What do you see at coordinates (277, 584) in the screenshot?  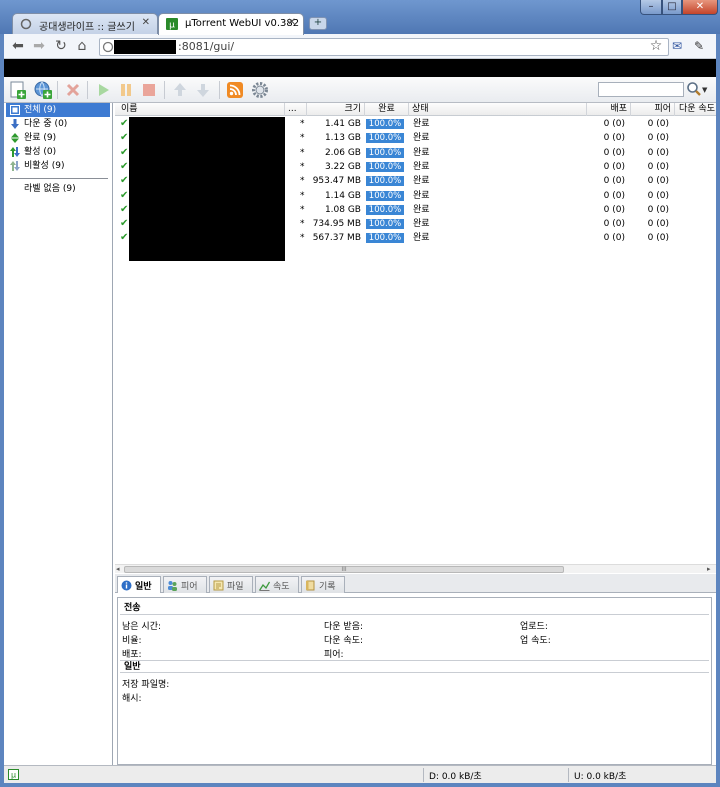 I see `tab-speed: 속도` at bounding box center [277, 584].